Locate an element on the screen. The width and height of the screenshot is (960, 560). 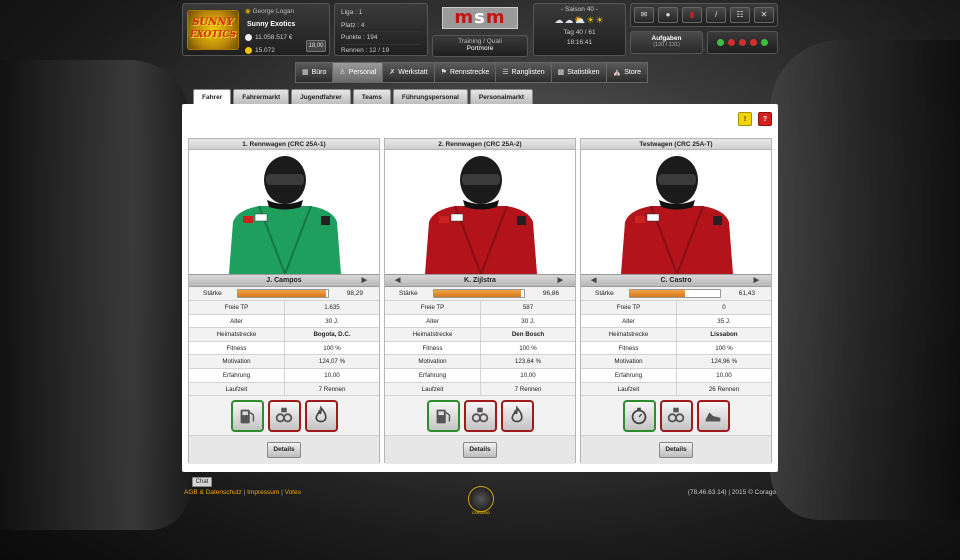
stopwatch-icon is located at coordinates (639, 415).